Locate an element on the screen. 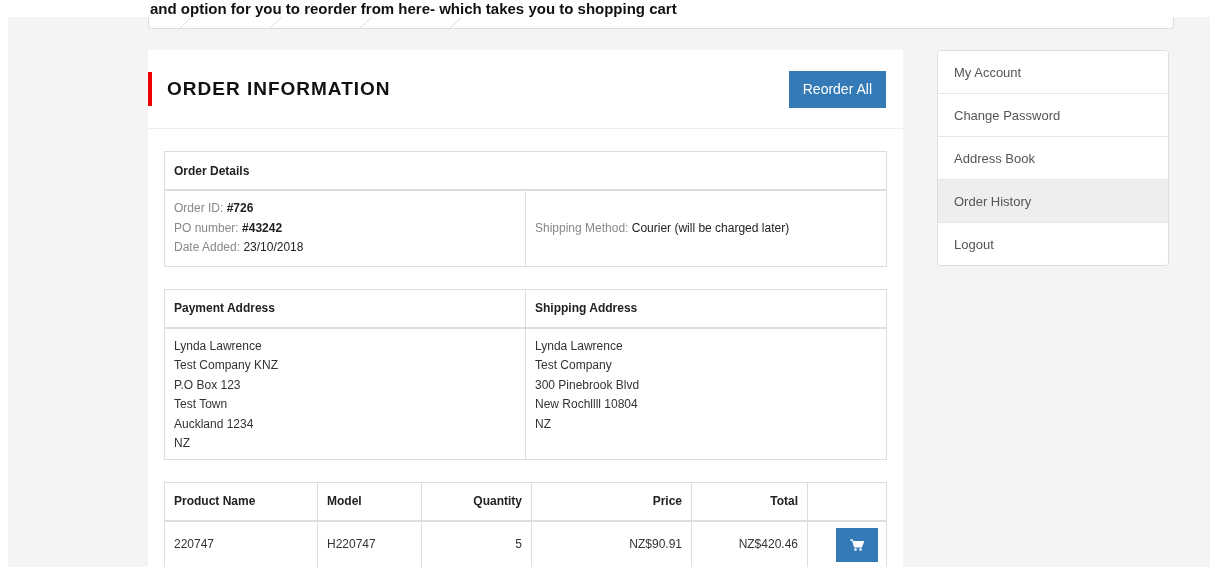 This screenshot has height=567, width=1210. column-header: Total is located at coordinates (749, 501).